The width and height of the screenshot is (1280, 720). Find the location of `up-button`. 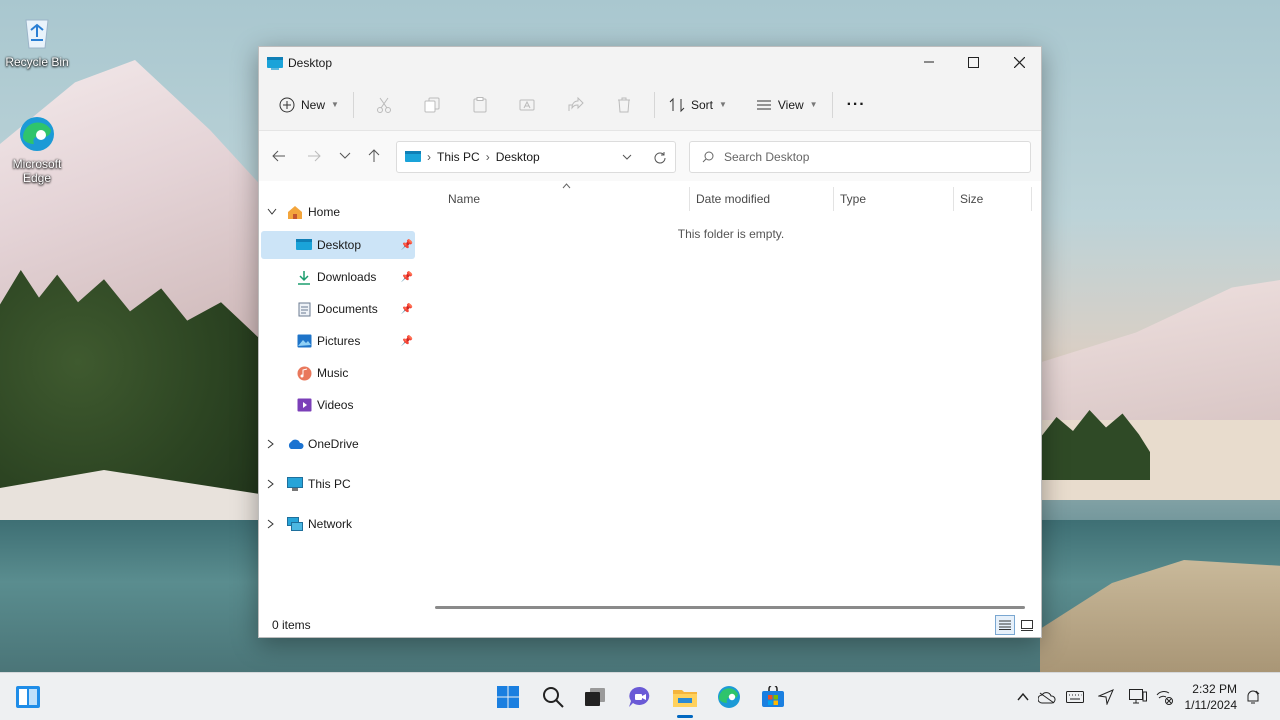

up-button is located at coordinates (374, 156).